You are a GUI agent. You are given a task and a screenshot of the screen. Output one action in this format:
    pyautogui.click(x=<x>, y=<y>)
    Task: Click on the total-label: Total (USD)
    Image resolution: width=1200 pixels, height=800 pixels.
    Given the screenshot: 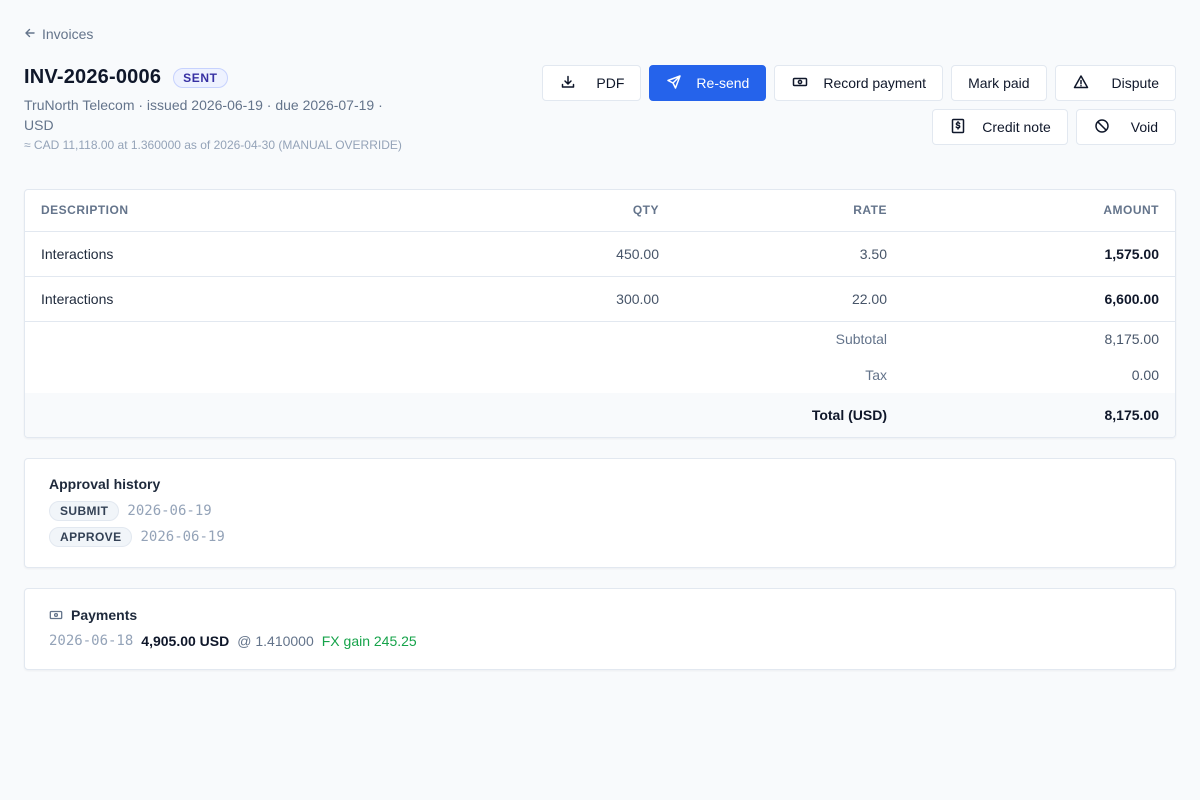 What is the action you would take?
    pyautogui.click(x=464, y=415)
    